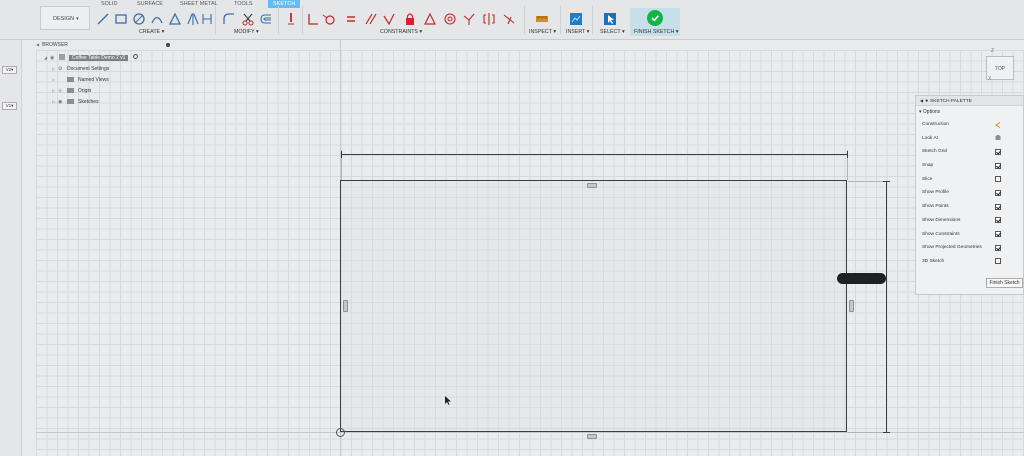  I want to click on toolbar-divider, so click(592, 20).